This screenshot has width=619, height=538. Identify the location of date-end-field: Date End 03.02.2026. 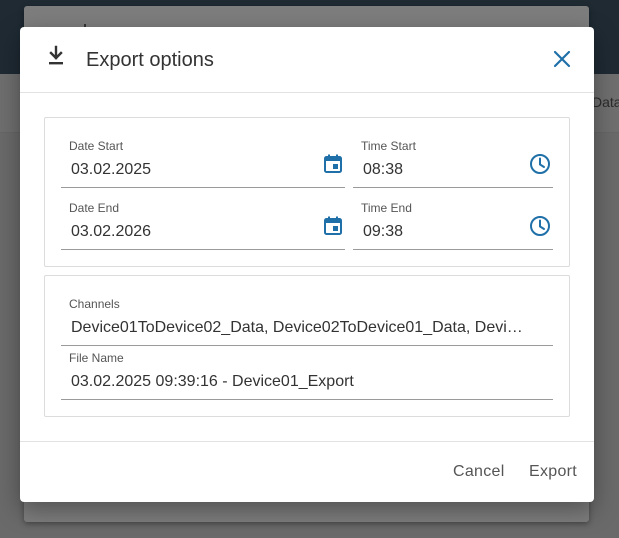
(203, 225).